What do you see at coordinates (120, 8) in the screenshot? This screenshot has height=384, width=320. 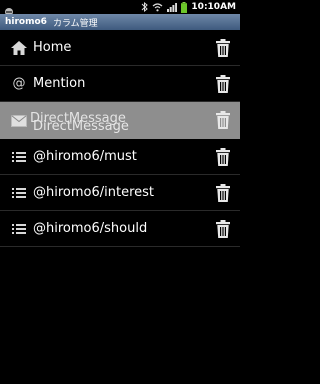 I see `status-bar: 10:10AM` at bounding box center [120, 8].